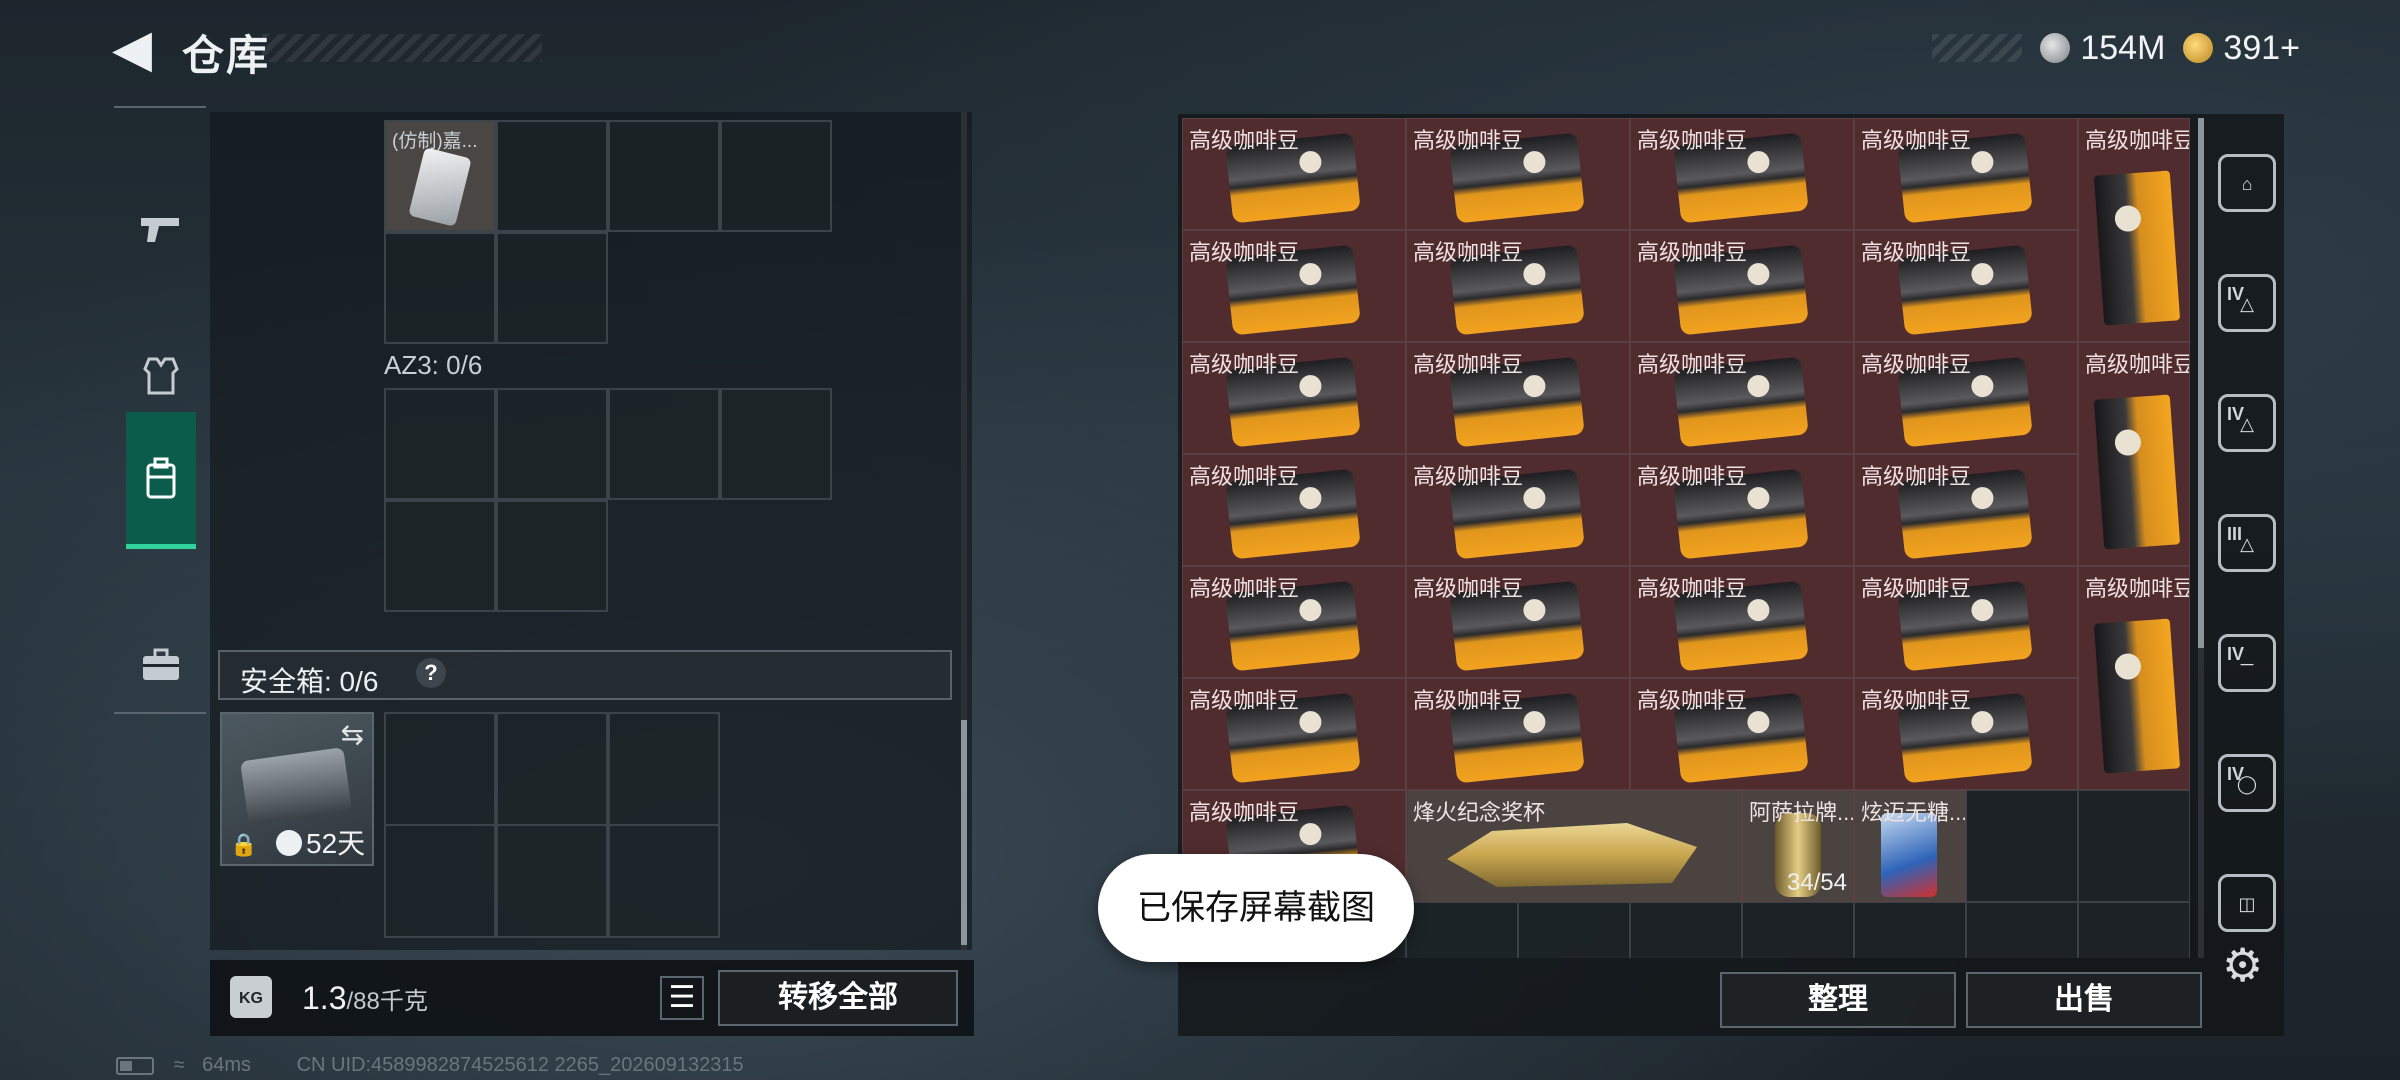 The height and width of the screenshot is (1080, 2400). Describe the element at coordinates (2247, 903) in the screenshot. I see `ammo-box-icon: ◫` at that location.